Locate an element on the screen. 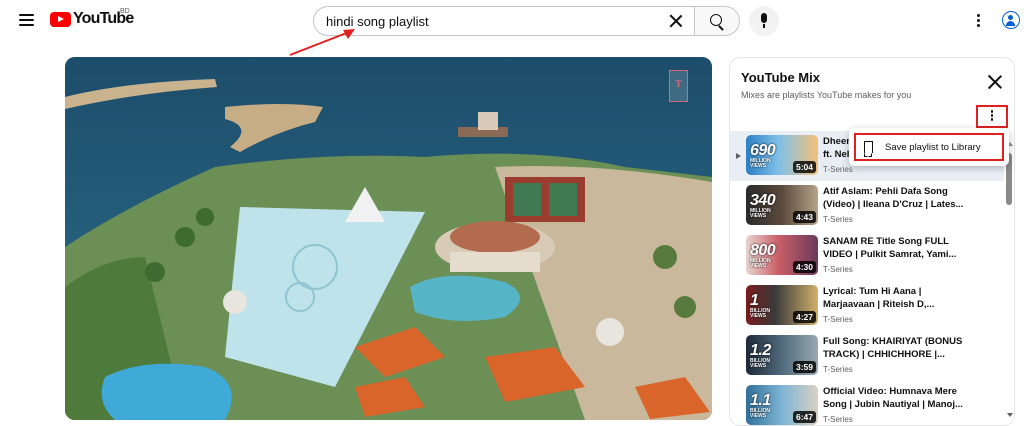 This screenshot has width=1024, height=426. youtube-play-icon is located at coordinates (60, 19).